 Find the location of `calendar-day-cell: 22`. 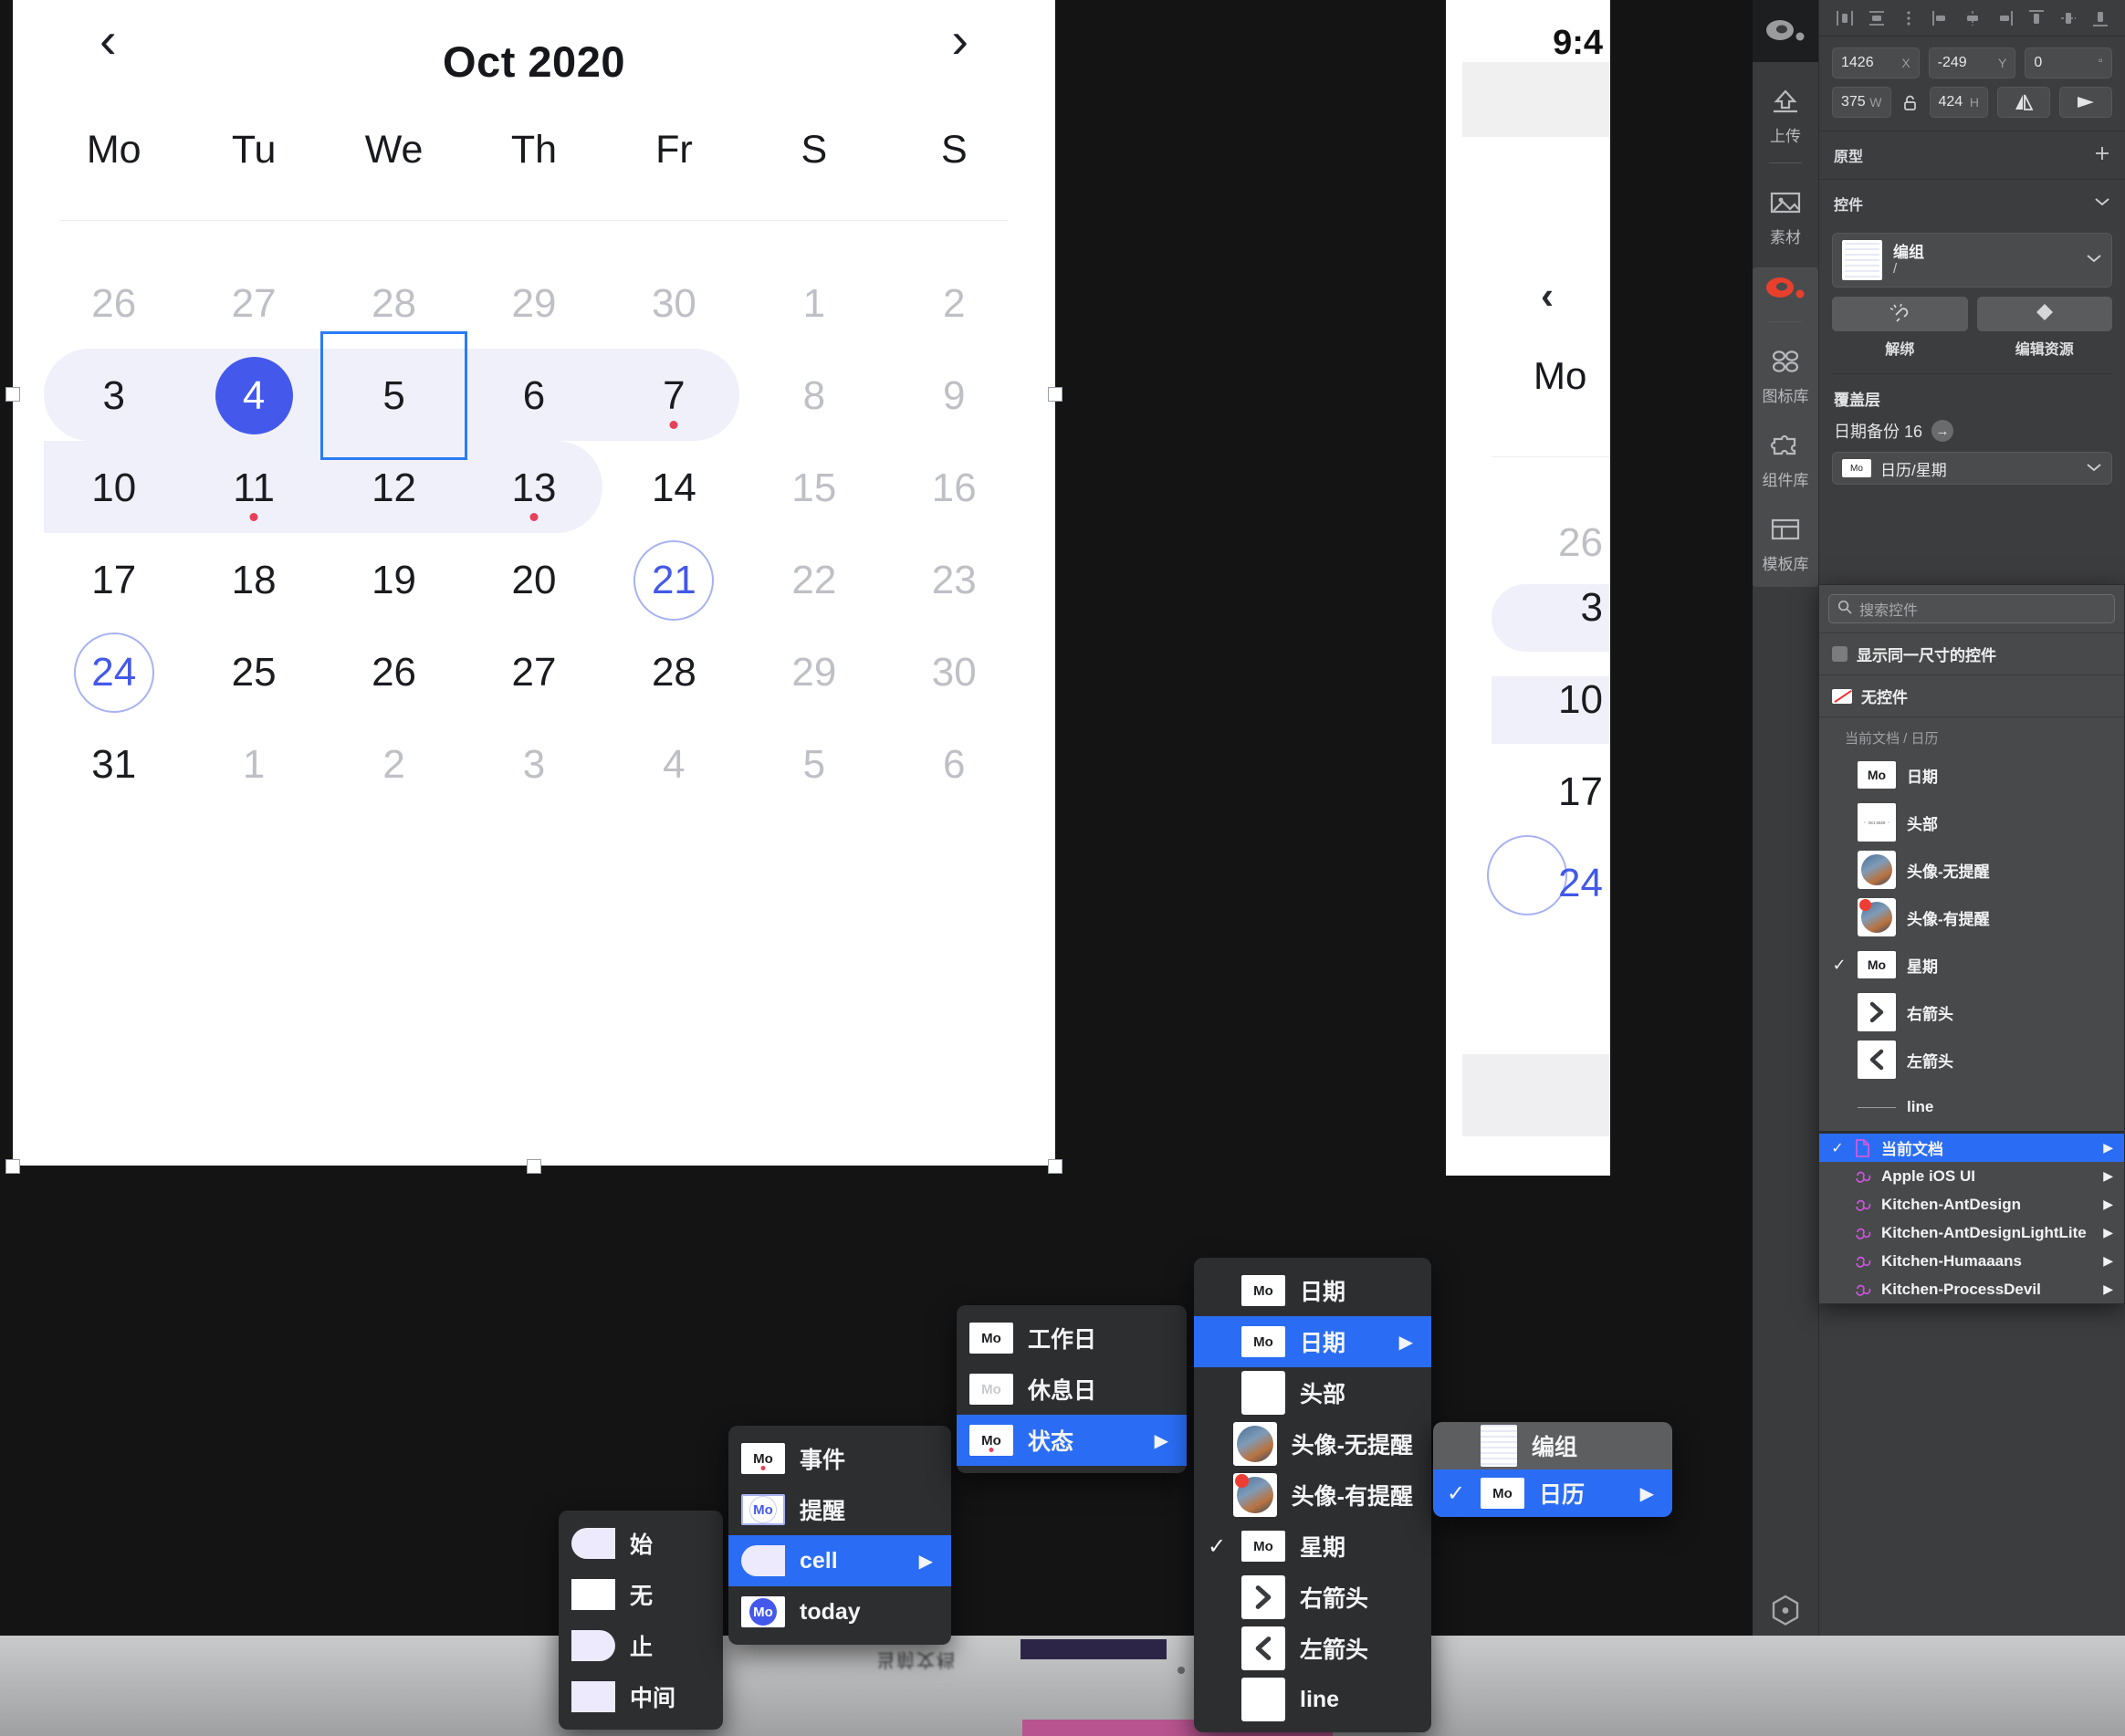

calendar-day-cell: 22 is located at coordinates (814, 580).